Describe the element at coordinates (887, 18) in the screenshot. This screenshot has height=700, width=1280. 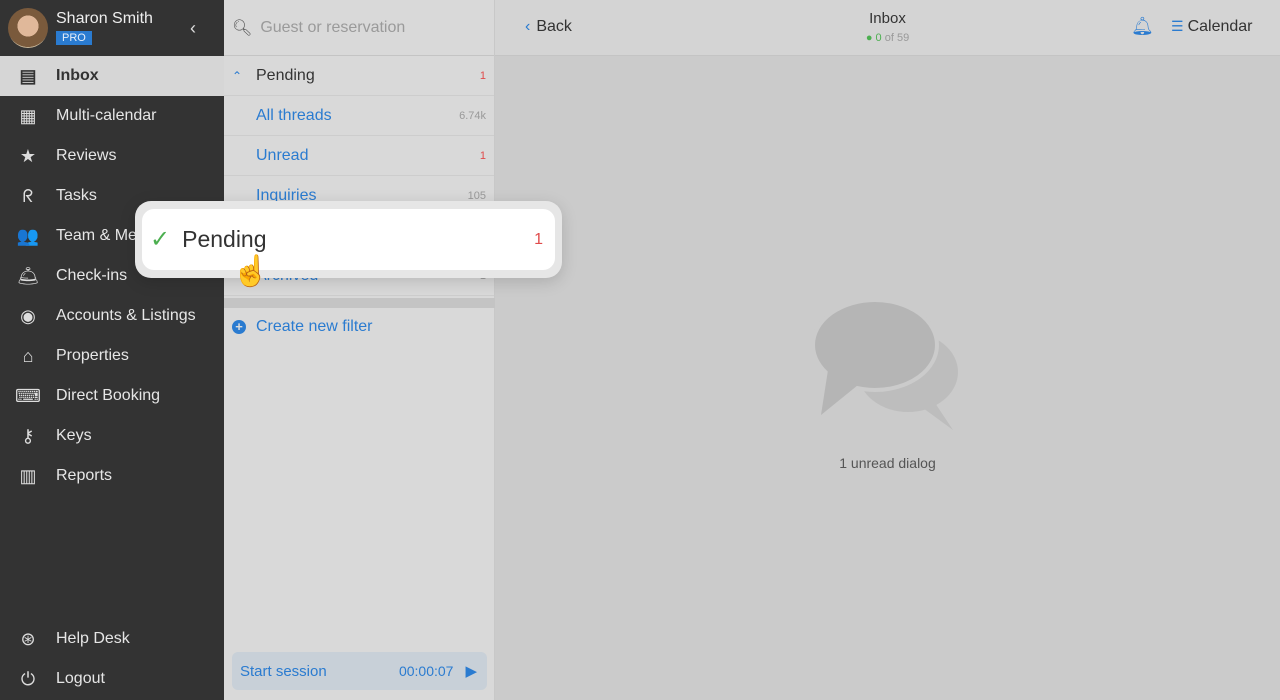
I see `page-title: Inbox` at that location.